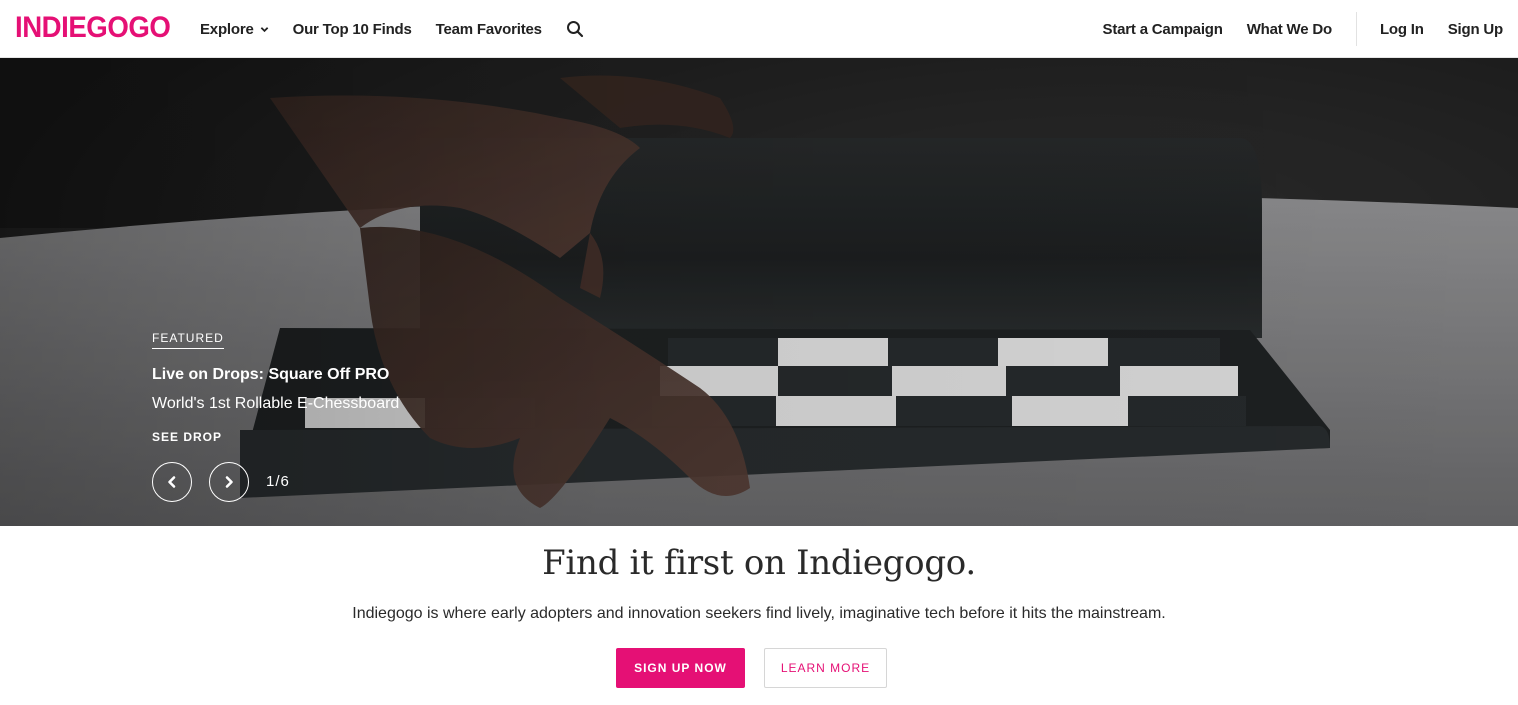  I want to click on explore-label: Explore, so click(227, 29).